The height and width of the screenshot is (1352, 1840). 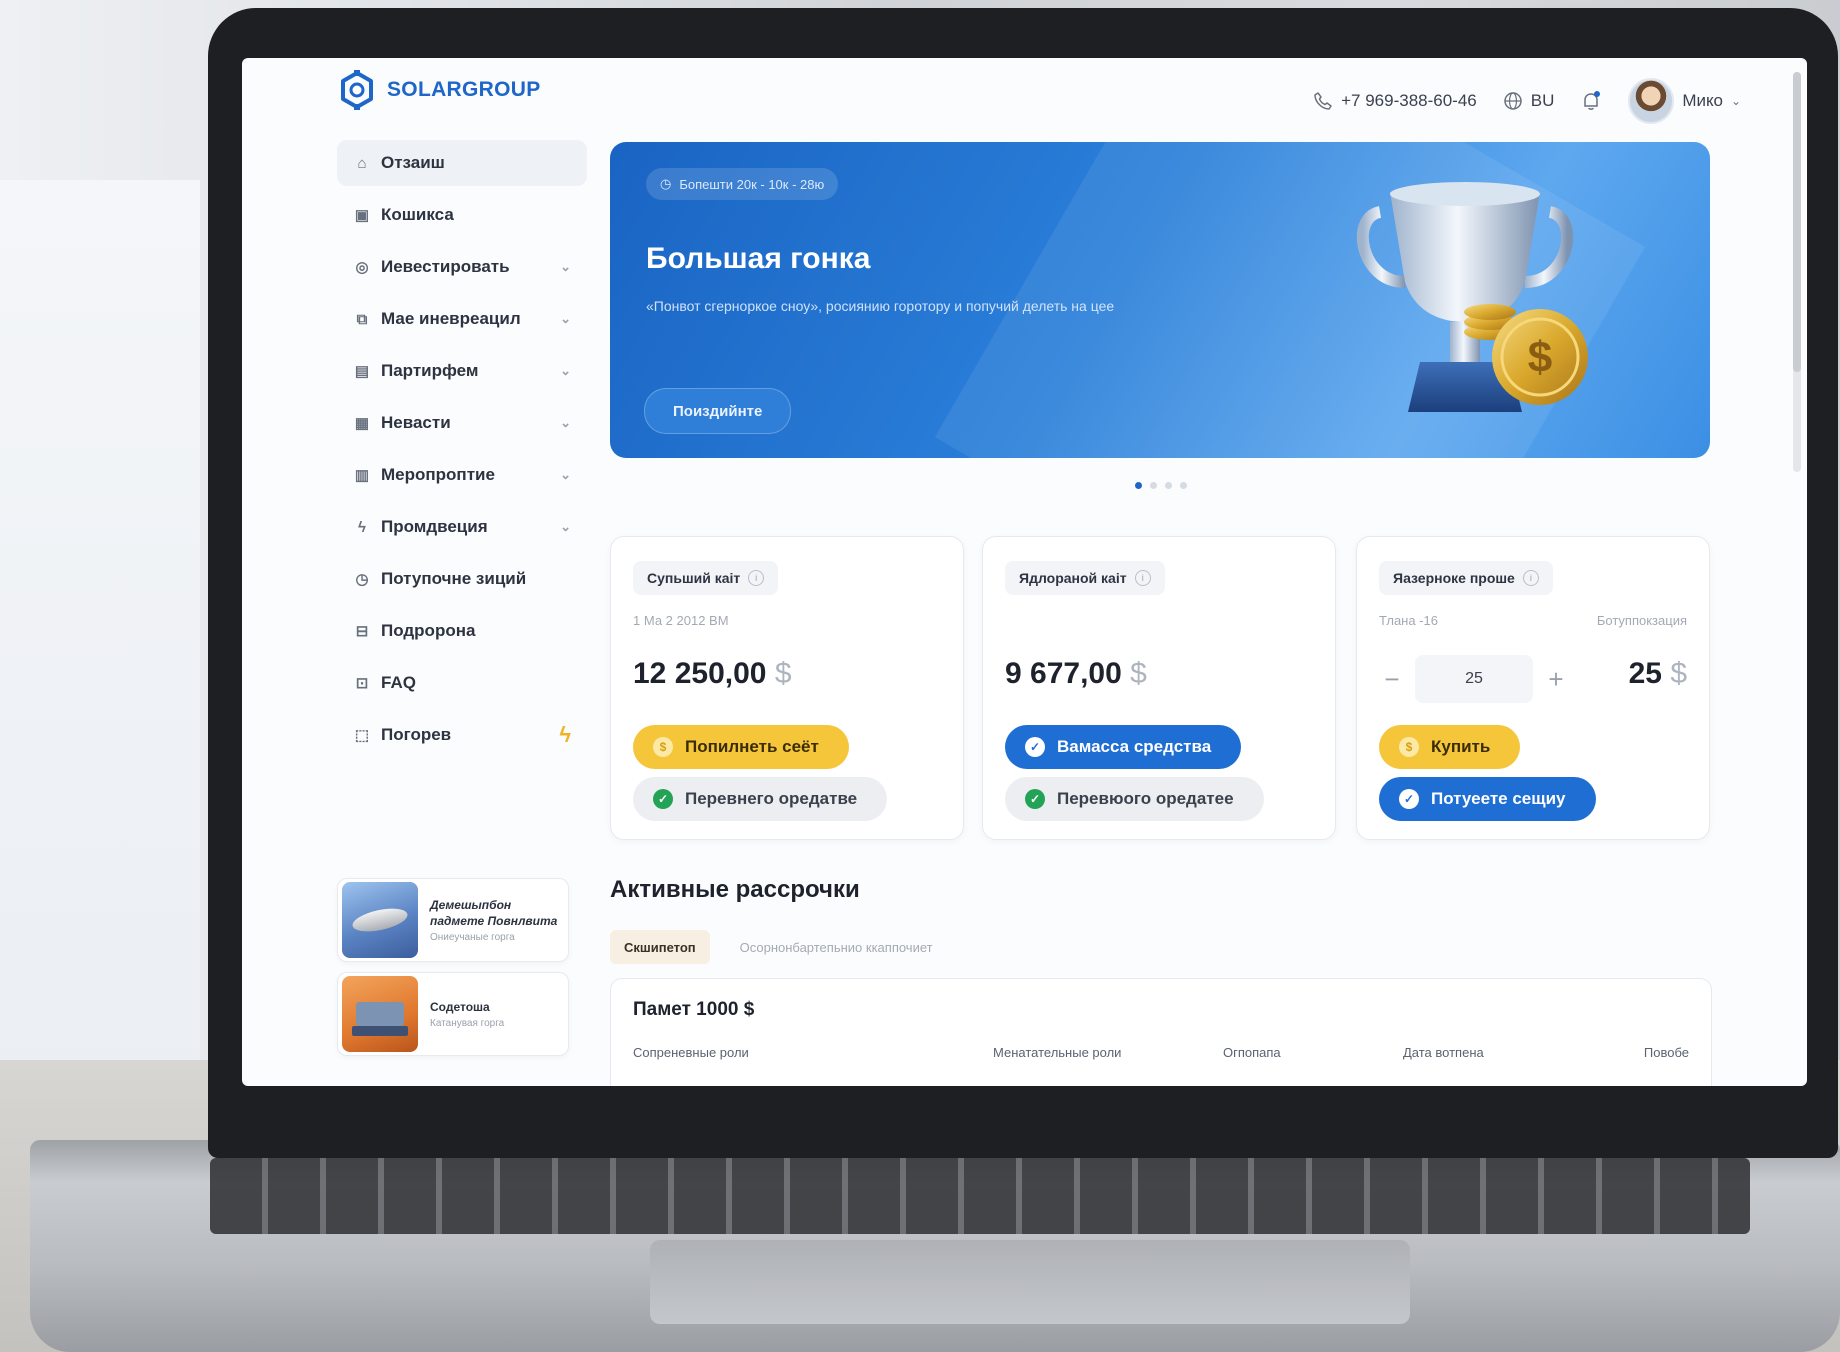 I want to click on promo-title: Демешыпбон падмете Повнлвита, so click(x=494, y=912).